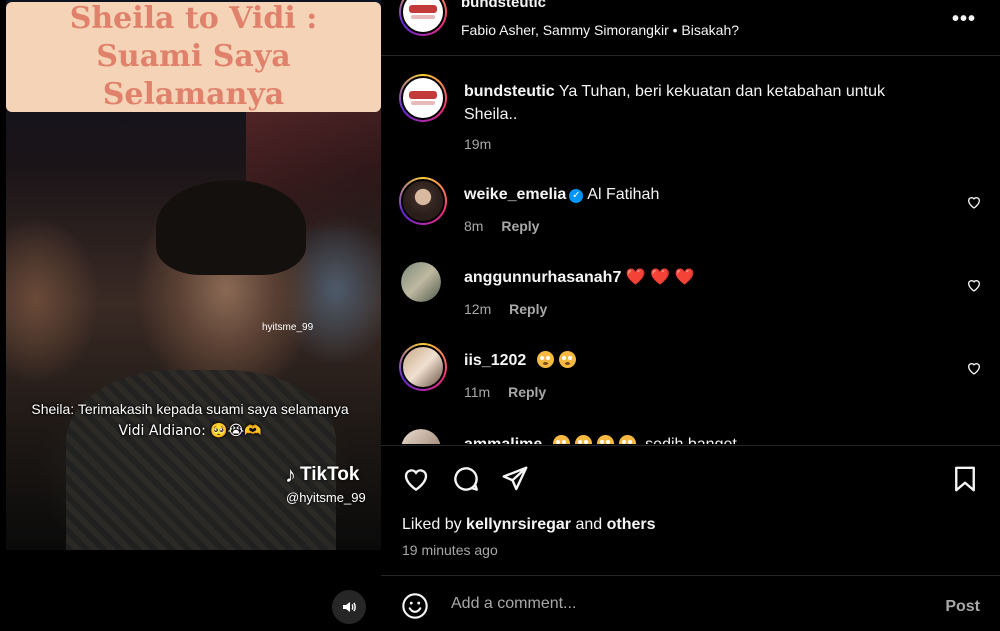  What do you see at coordinates (505, 309) in the screenshot?
I see `comment-meta: 12m Reply` at bounding box center [505, 309].